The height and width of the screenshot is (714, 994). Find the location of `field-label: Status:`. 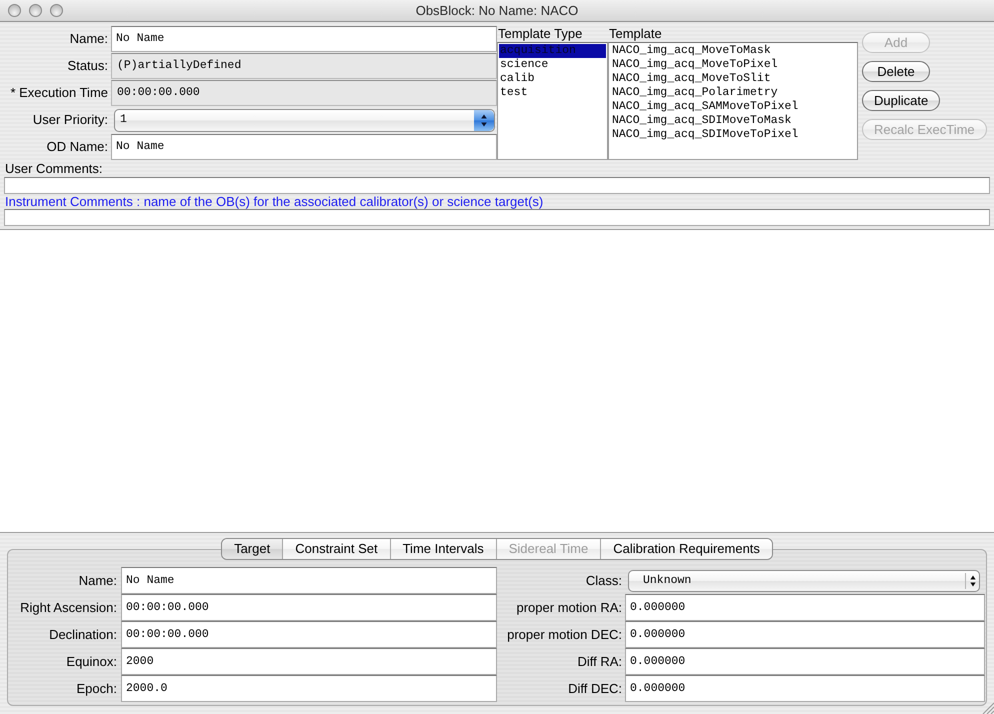

field-label: Status: is located at coordinates (87, 66).